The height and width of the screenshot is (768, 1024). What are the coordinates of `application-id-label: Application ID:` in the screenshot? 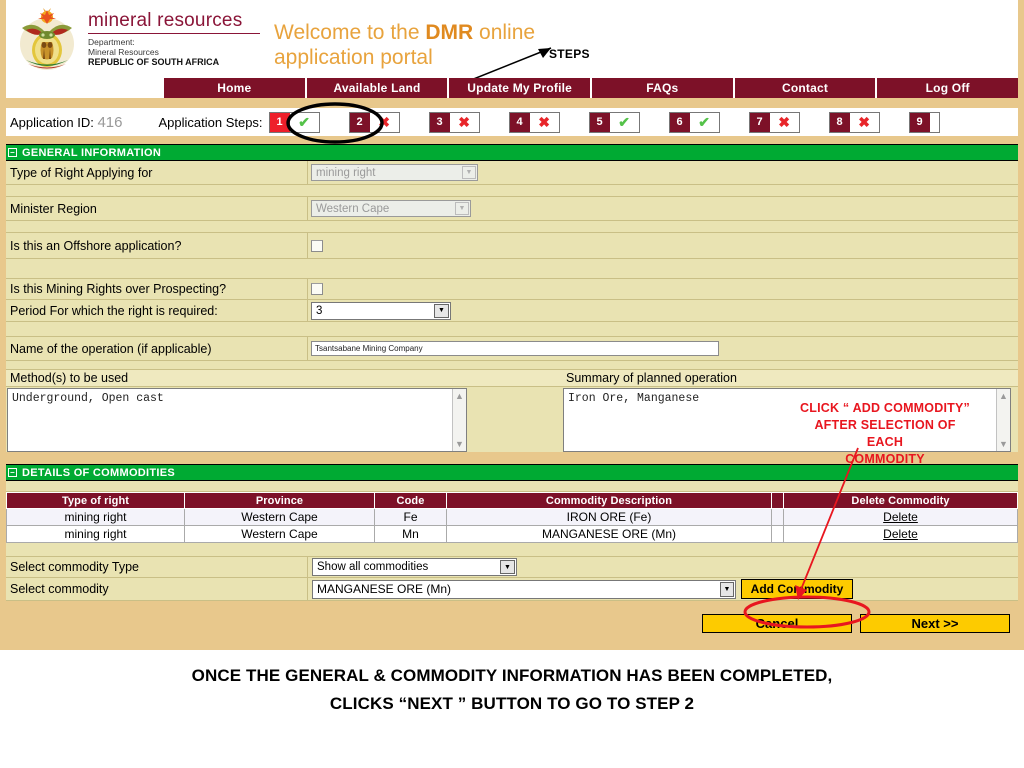 It's located at (52, 122).